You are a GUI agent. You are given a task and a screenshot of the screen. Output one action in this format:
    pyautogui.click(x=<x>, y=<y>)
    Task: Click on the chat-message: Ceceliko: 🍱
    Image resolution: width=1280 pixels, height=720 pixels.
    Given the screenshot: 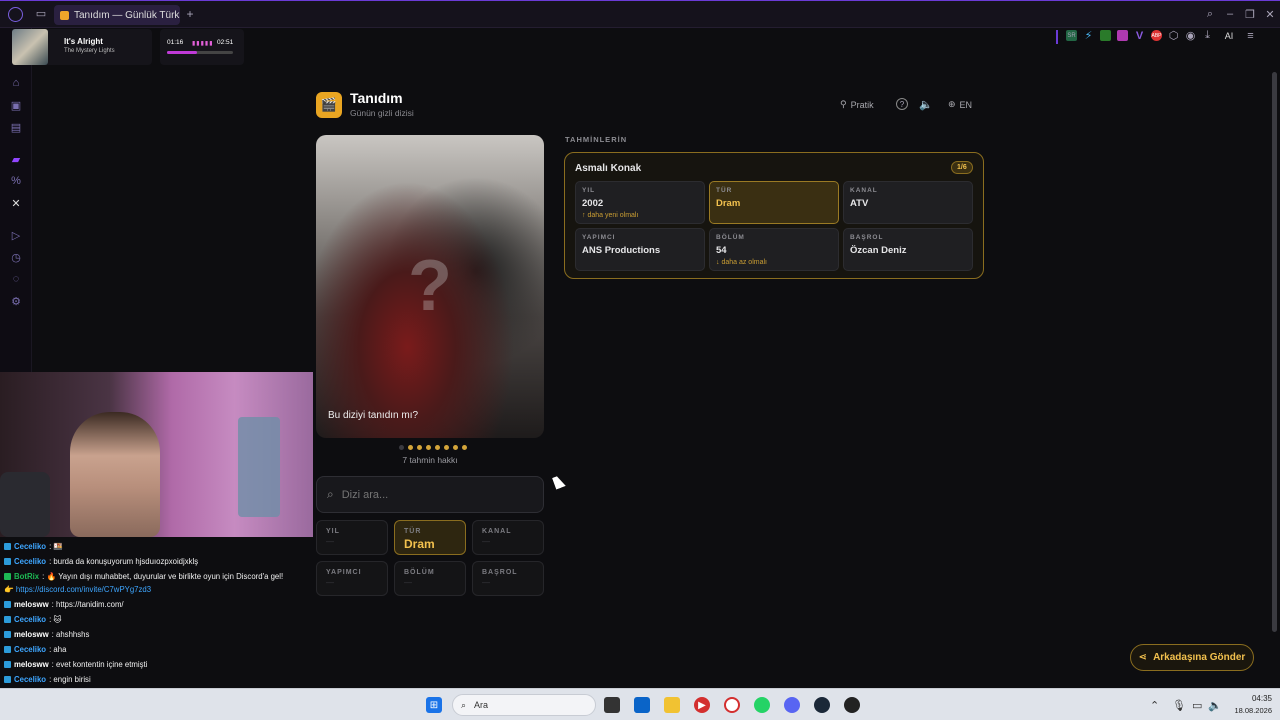 What is the action you would take?
    pyautogui.click(x=33, y=546)
    